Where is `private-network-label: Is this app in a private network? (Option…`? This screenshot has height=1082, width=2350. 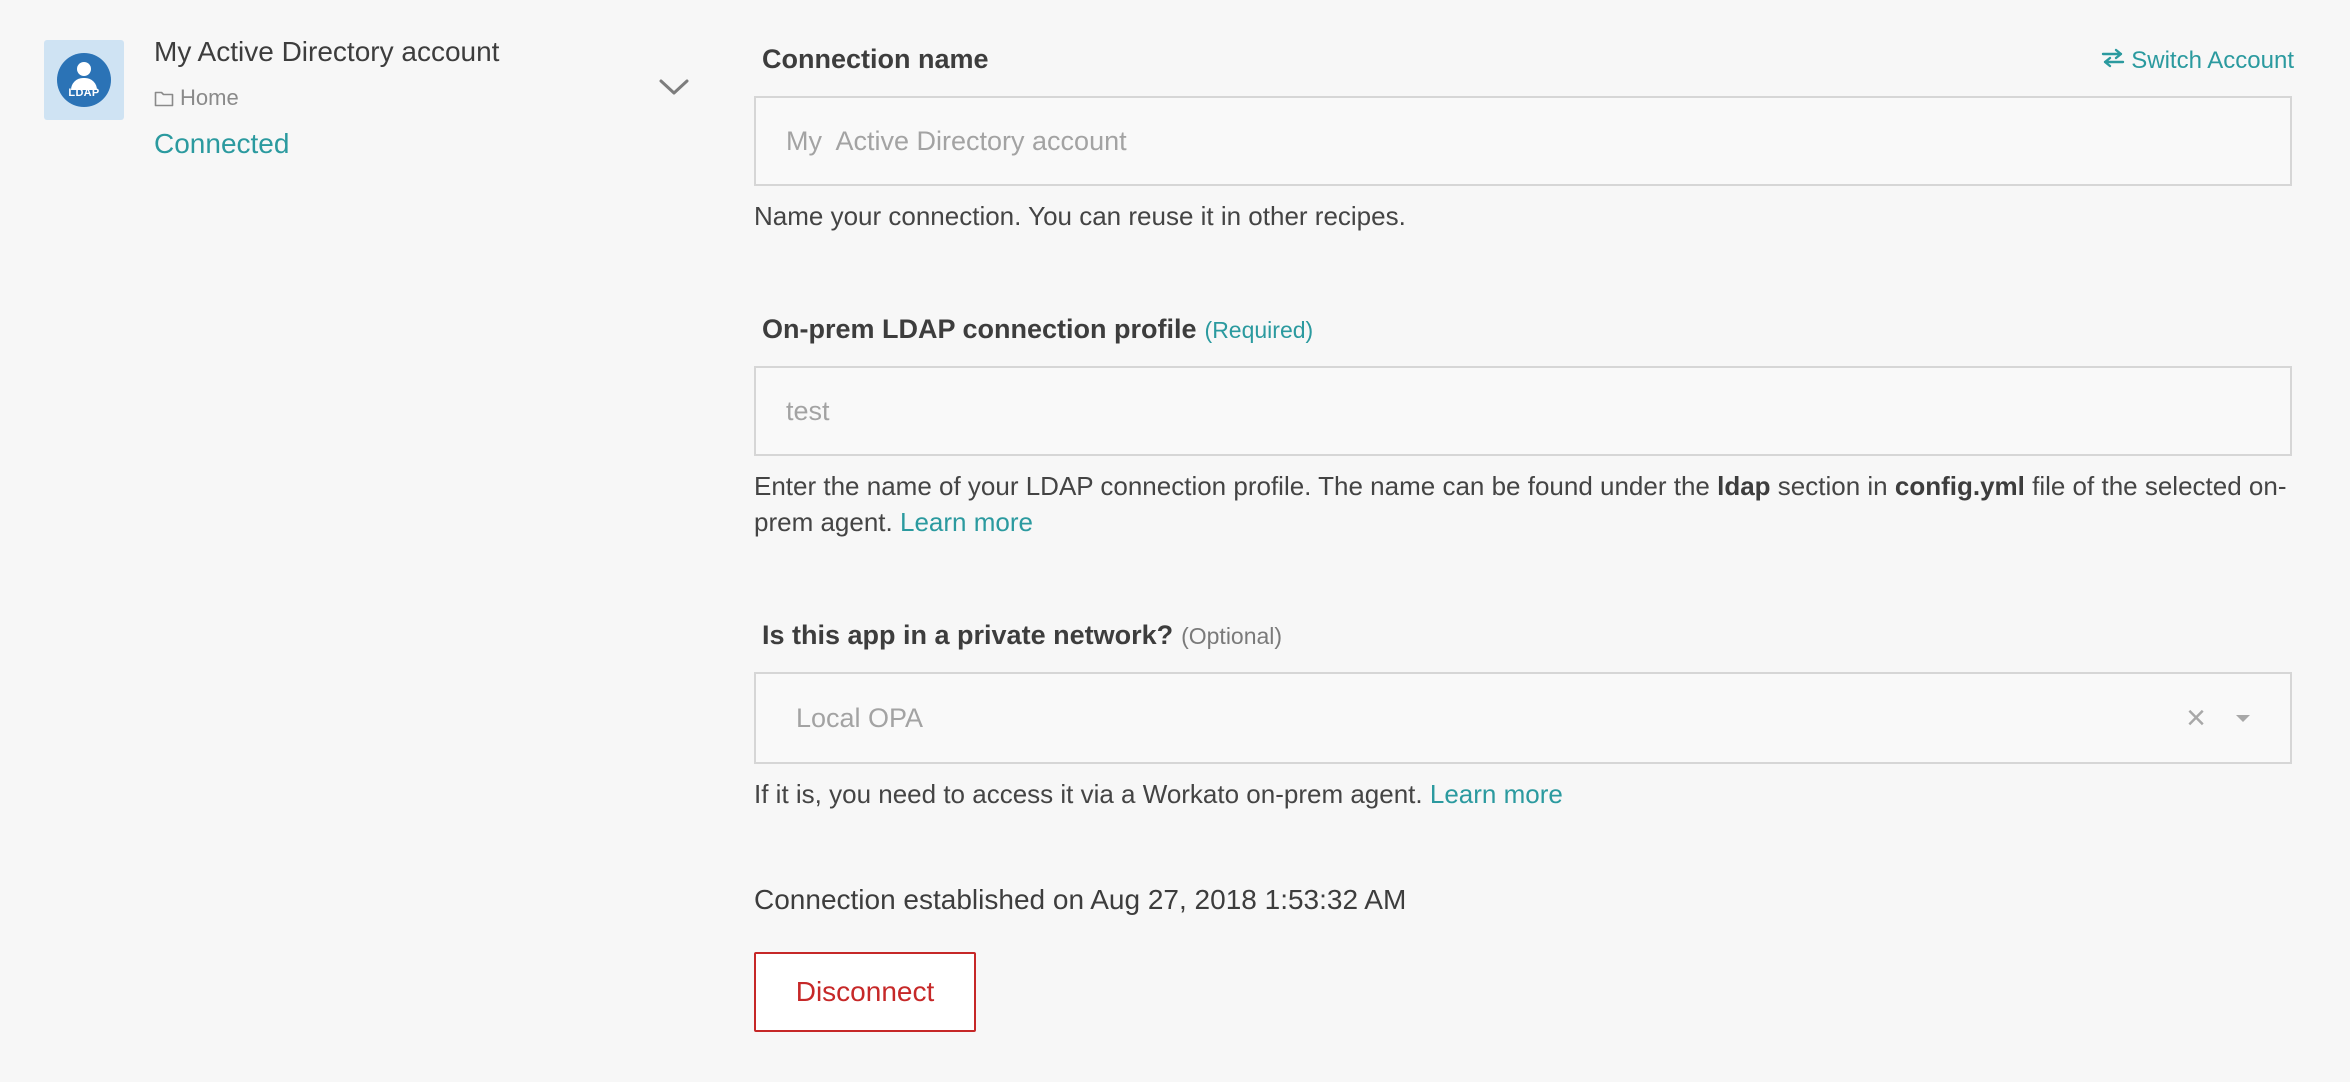 private-network-label: Is this app in a private network? (Option… is located at coordinates (1022, 635).